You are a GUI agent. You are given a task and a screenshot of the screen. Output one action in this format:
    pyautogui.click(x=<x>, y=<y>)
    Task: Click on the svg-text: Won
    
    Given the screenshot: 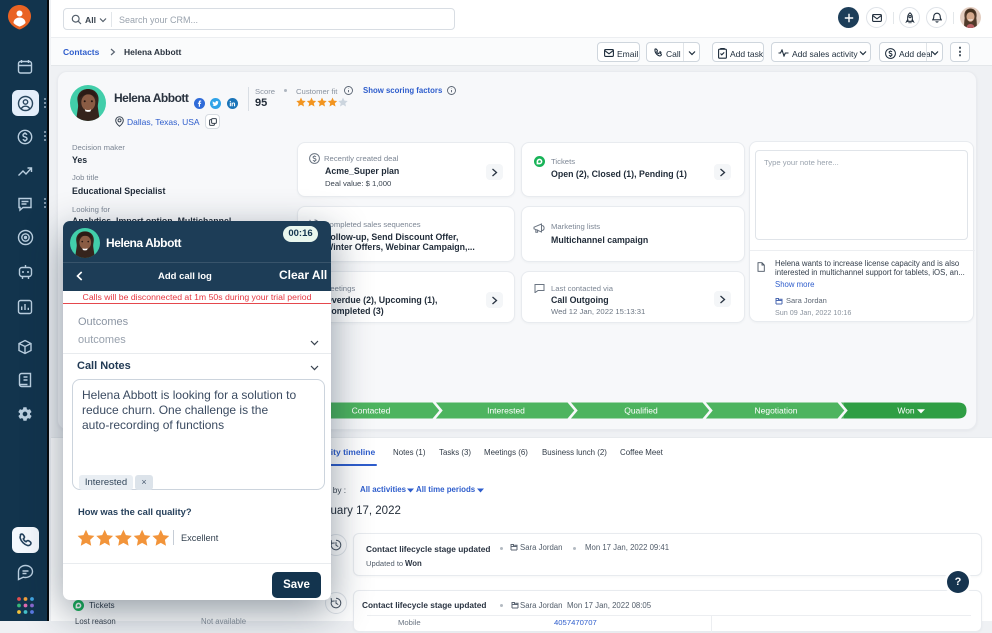 What is the action you would take?
    pyautogui.click(x=906, y=411)
    